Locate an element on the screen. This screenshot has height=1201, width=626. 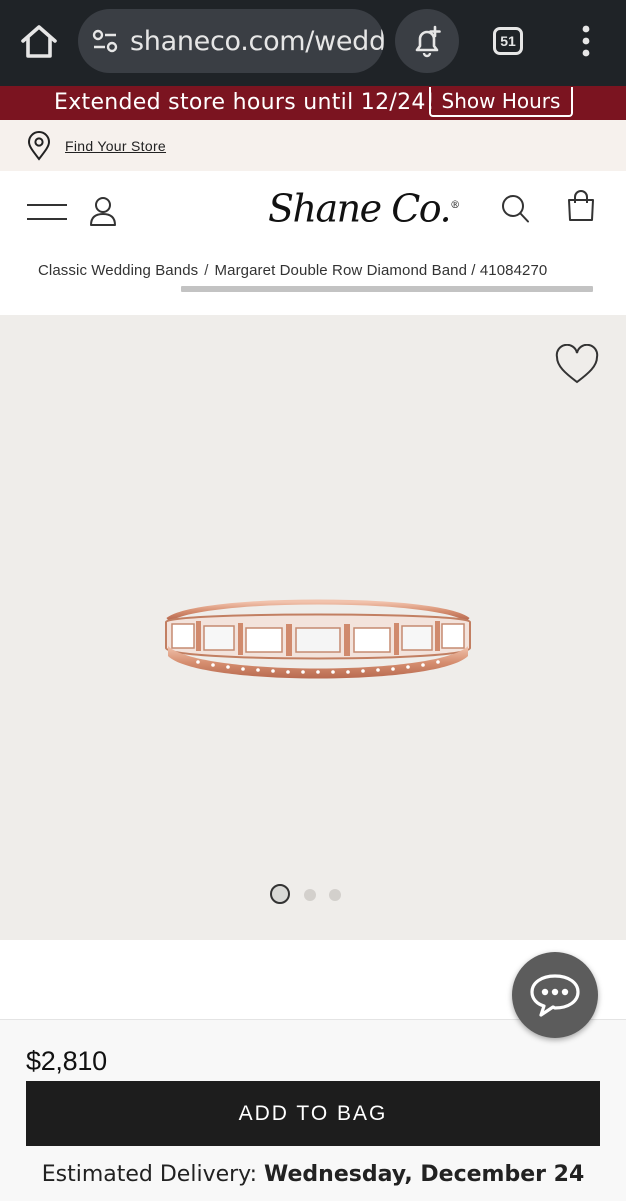
shopping-bag-icon is located at coordinates (581, 206).